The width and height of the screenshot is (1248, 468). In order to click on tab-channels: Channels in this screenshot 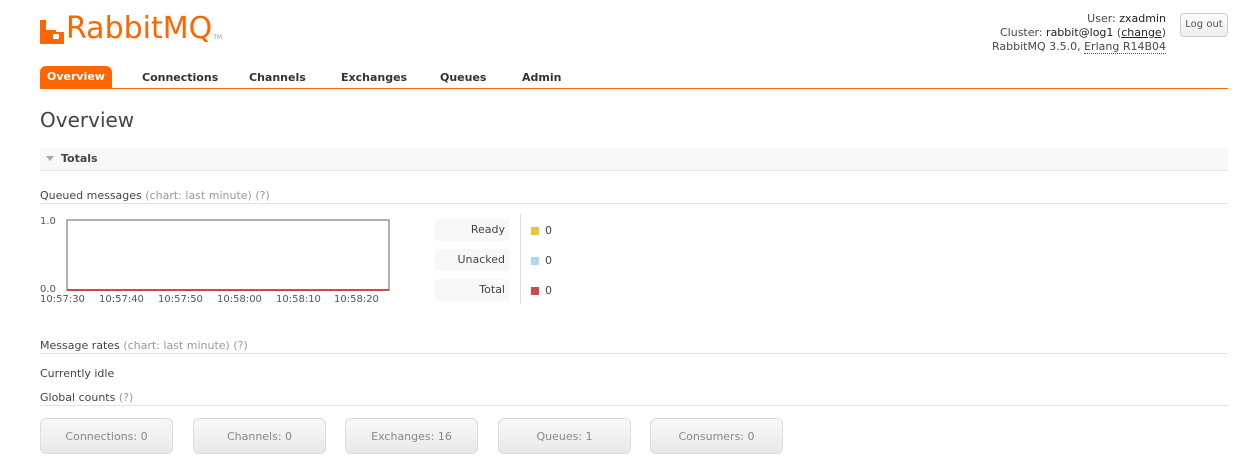, I will do `click(277, 78)`.